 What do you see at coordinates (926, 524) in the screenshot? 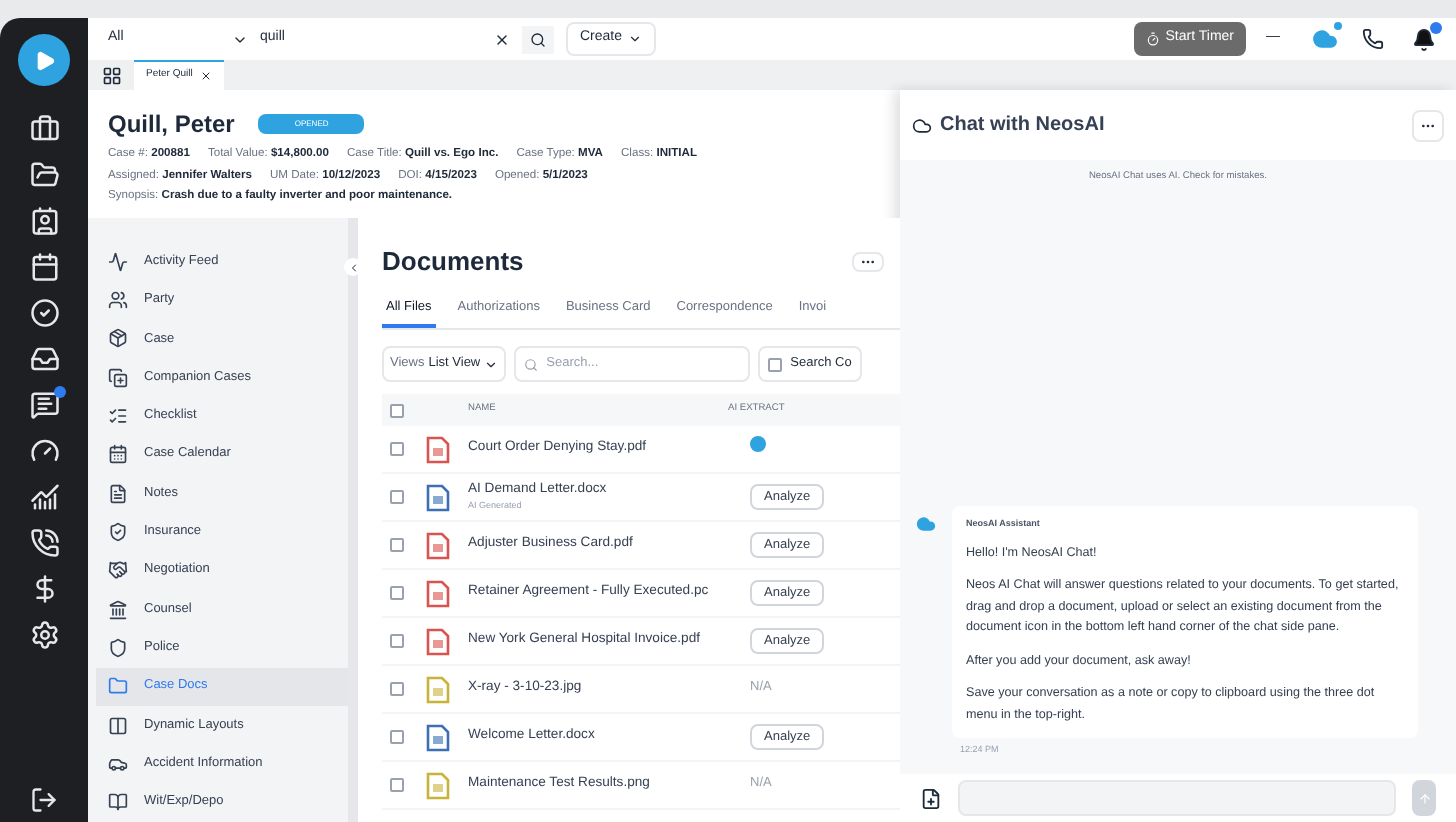
I see `assistant-avatar-icon` at bounding box center [926, 524].